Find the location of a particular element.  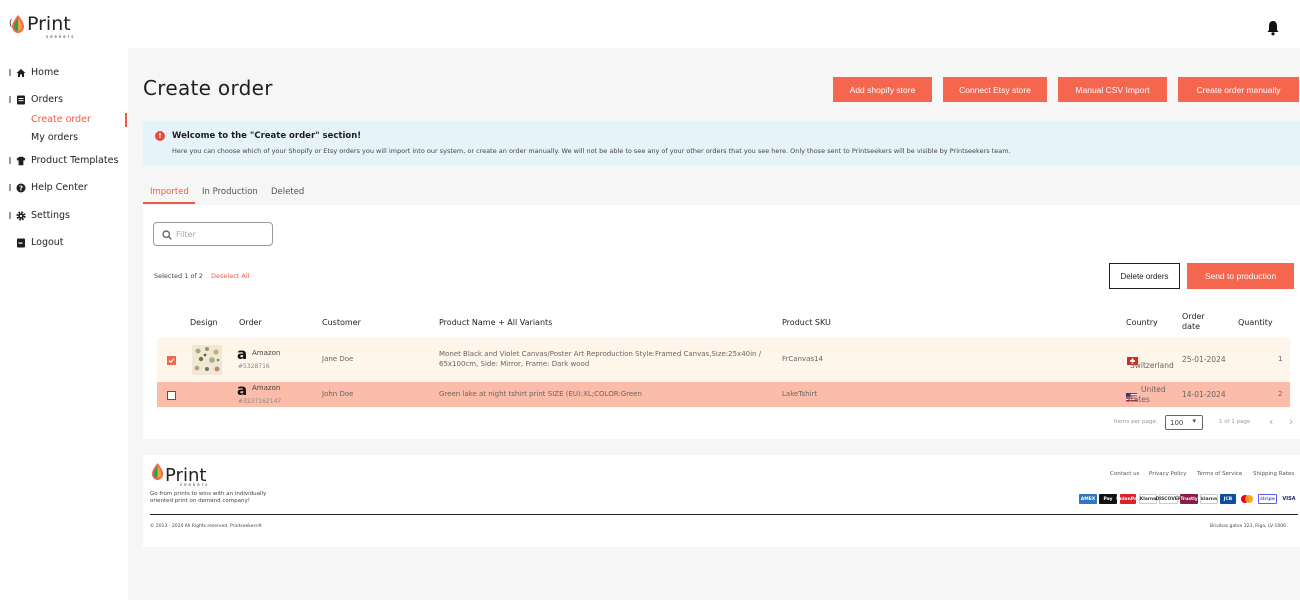

design-thumbnail is located at coordinates (207, 360).